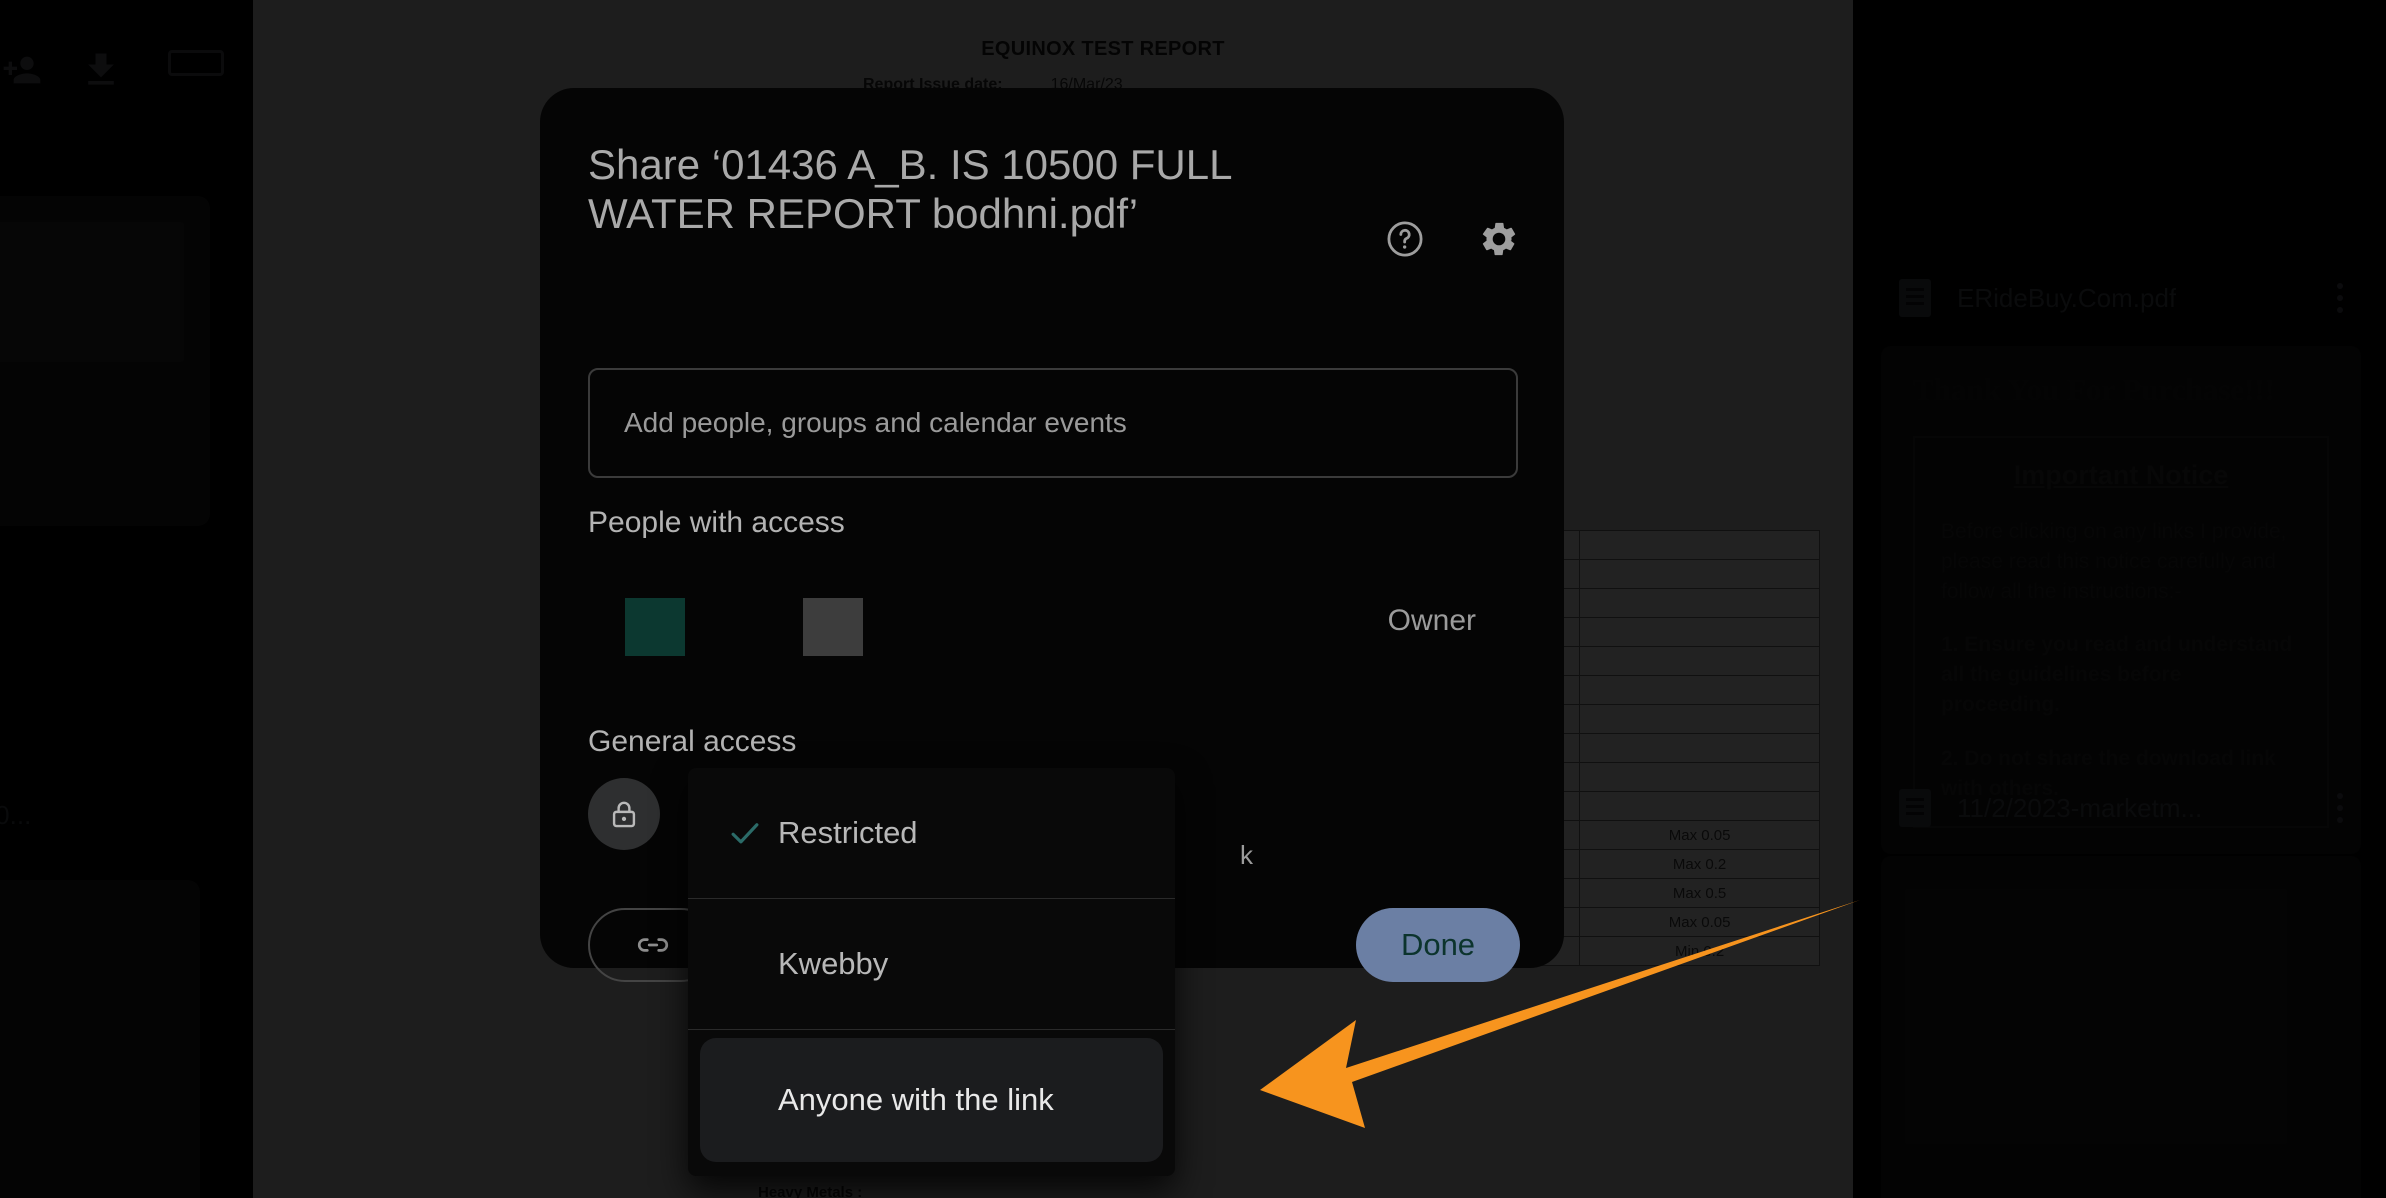  I want to click on add-people-placeholder: Add people, groups and calendar events, so click(875, 422).